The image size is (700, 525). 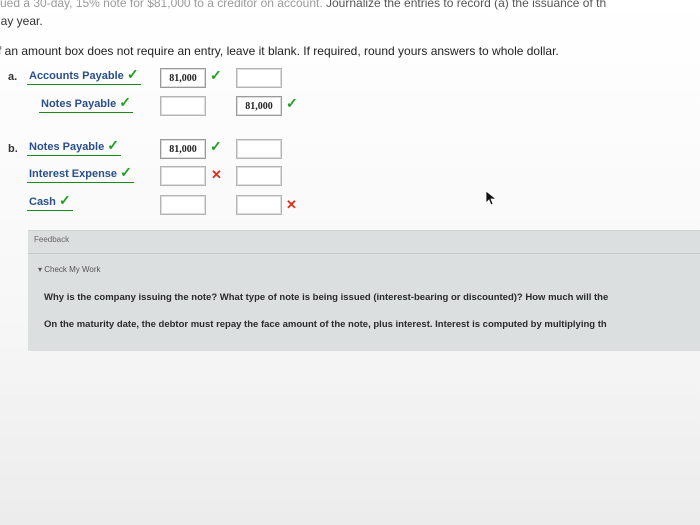 I want to click on check-my-work-toggle: ▾ Check My Work, so click(x=69, y=269).